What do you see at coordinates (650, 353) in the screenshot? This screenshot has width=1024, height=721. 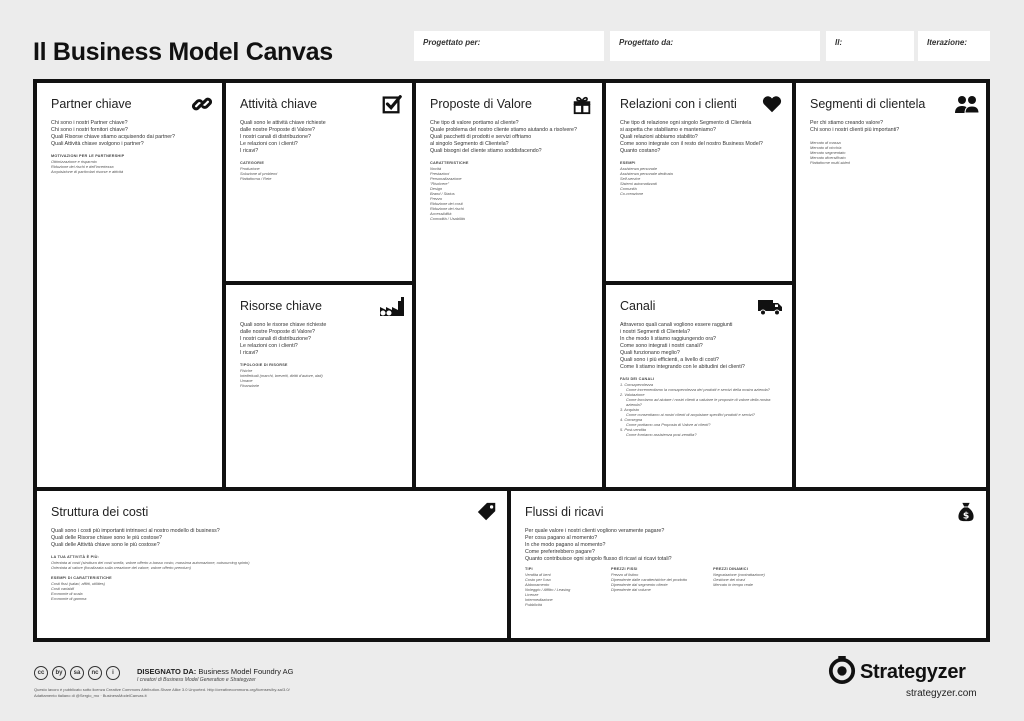 I see `question-5: Quali funzionano meglio?` at bounding box center [650, 353].